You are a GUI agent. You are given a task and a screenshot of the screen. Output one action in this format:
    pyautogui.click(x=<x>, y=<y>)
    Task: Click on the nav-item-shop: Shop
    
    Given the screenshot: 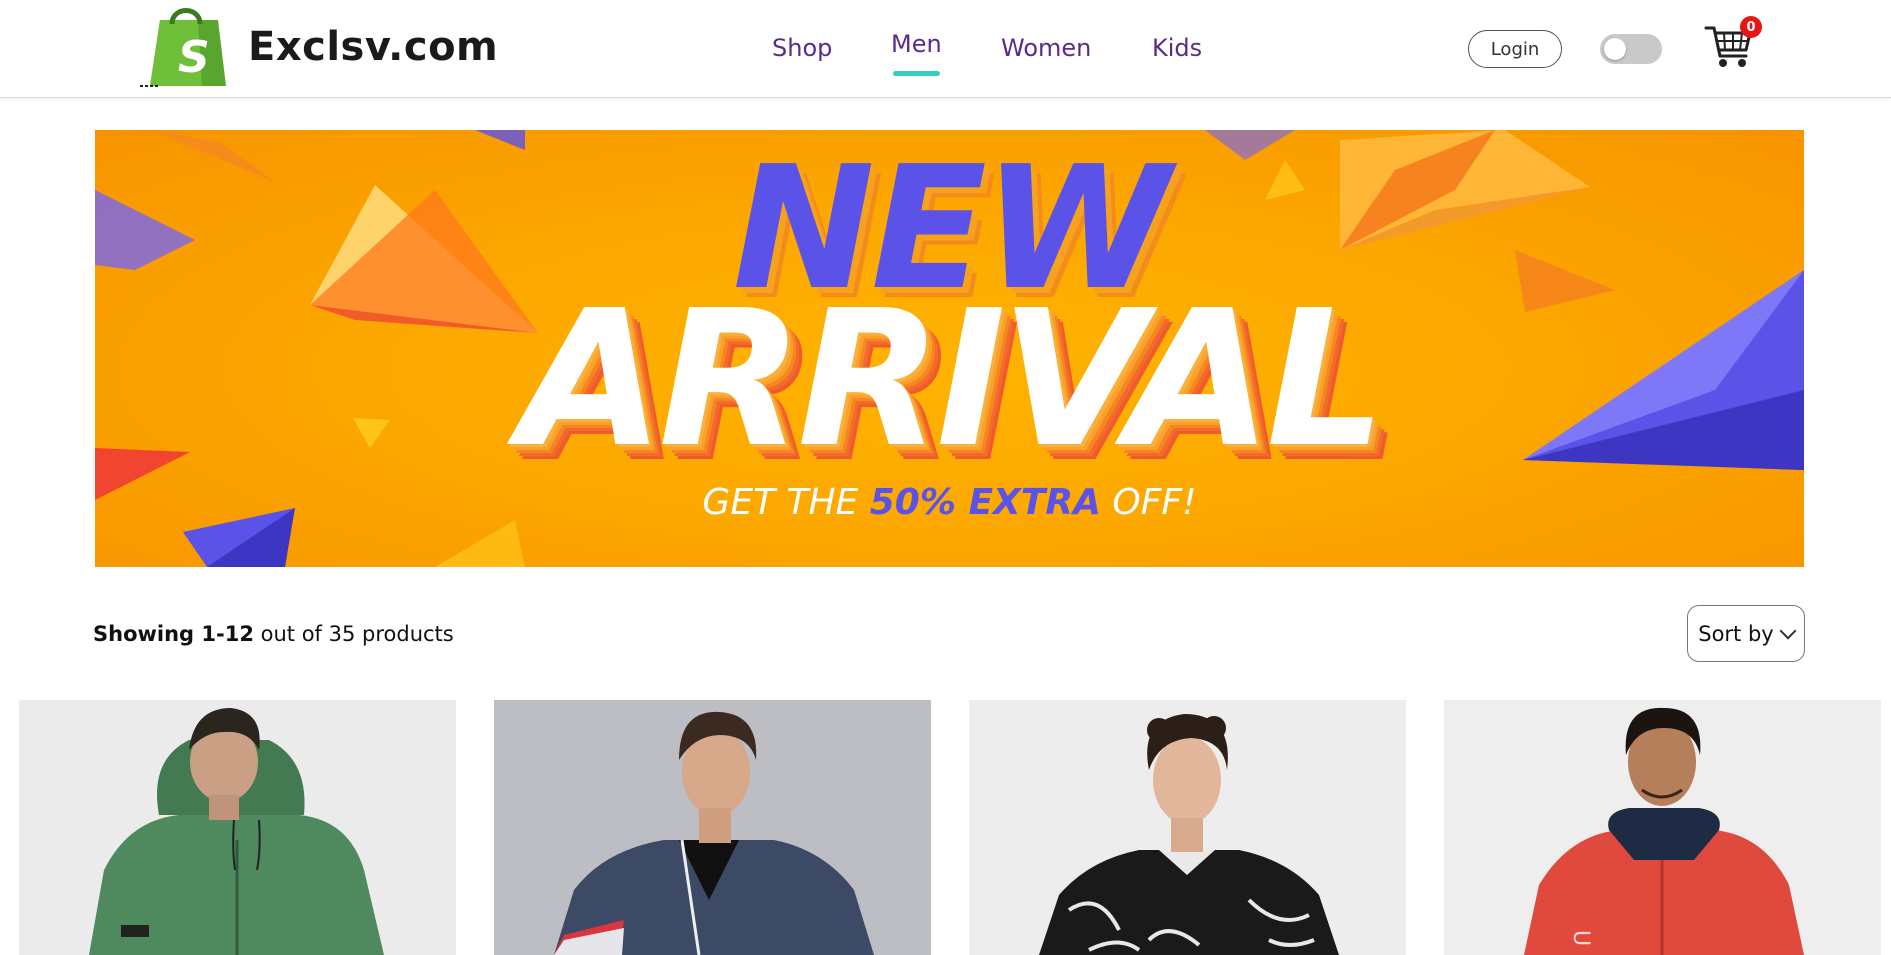 What is the action you would take?
    pyautogui.click(x=802, y=48)
    